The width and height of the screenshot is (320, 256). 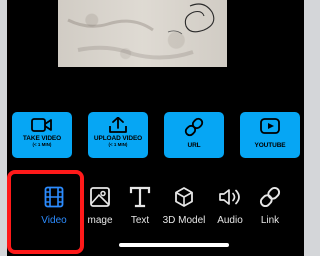 I want to click on tab-link: Link, so click(x=270, y=206).